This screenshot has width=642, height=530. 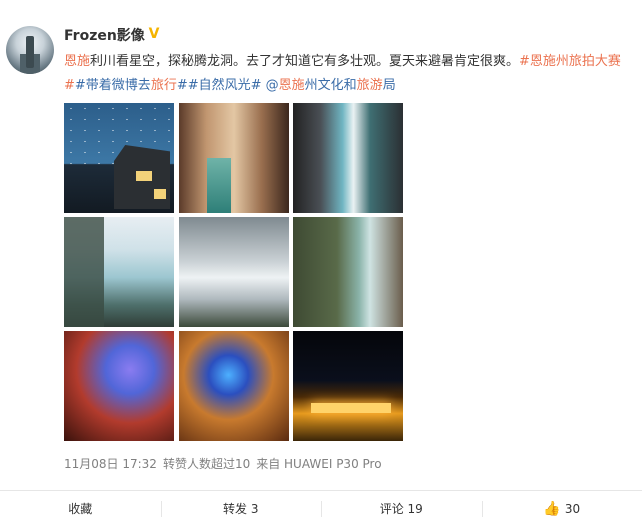 I want to click on thumbs-up-icon: 👍, so click(x=552, y=509).